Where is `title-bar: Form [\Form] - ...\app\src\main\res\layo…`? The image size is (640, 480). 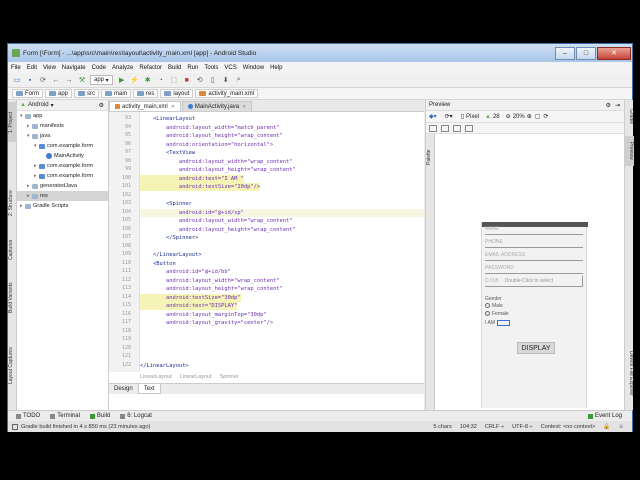
title-bar: Form [\Form] - ...\app\src\main\res\layo… is located at coordinates (320, 53).